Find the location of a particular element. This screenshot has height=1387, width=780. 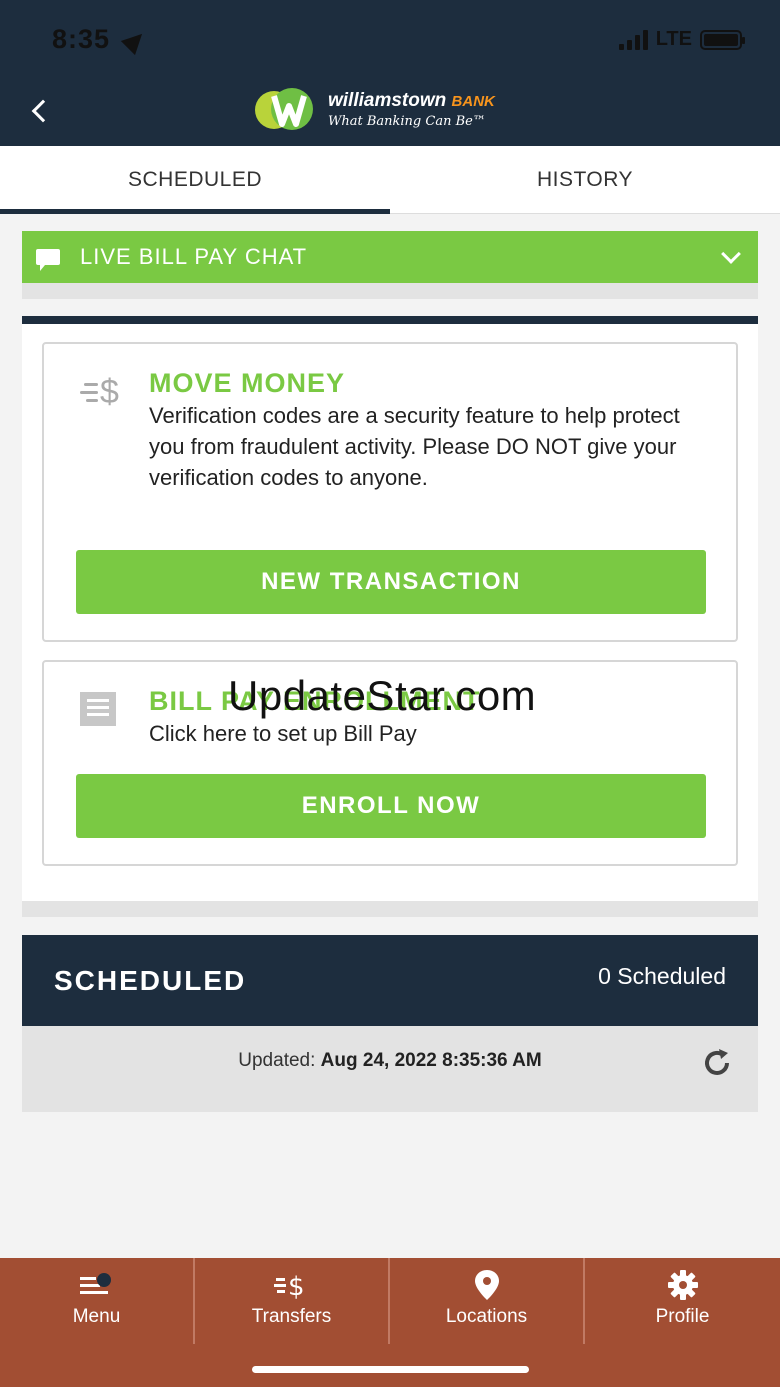

panel-footer is located at coordinates (390, 909).